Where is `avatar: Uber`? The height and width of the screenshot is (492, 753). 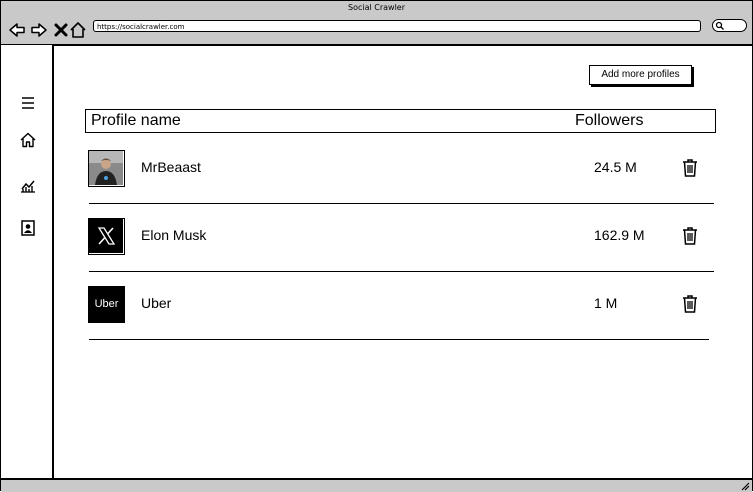
avatar: Uber is located at coordinates (106, 304).